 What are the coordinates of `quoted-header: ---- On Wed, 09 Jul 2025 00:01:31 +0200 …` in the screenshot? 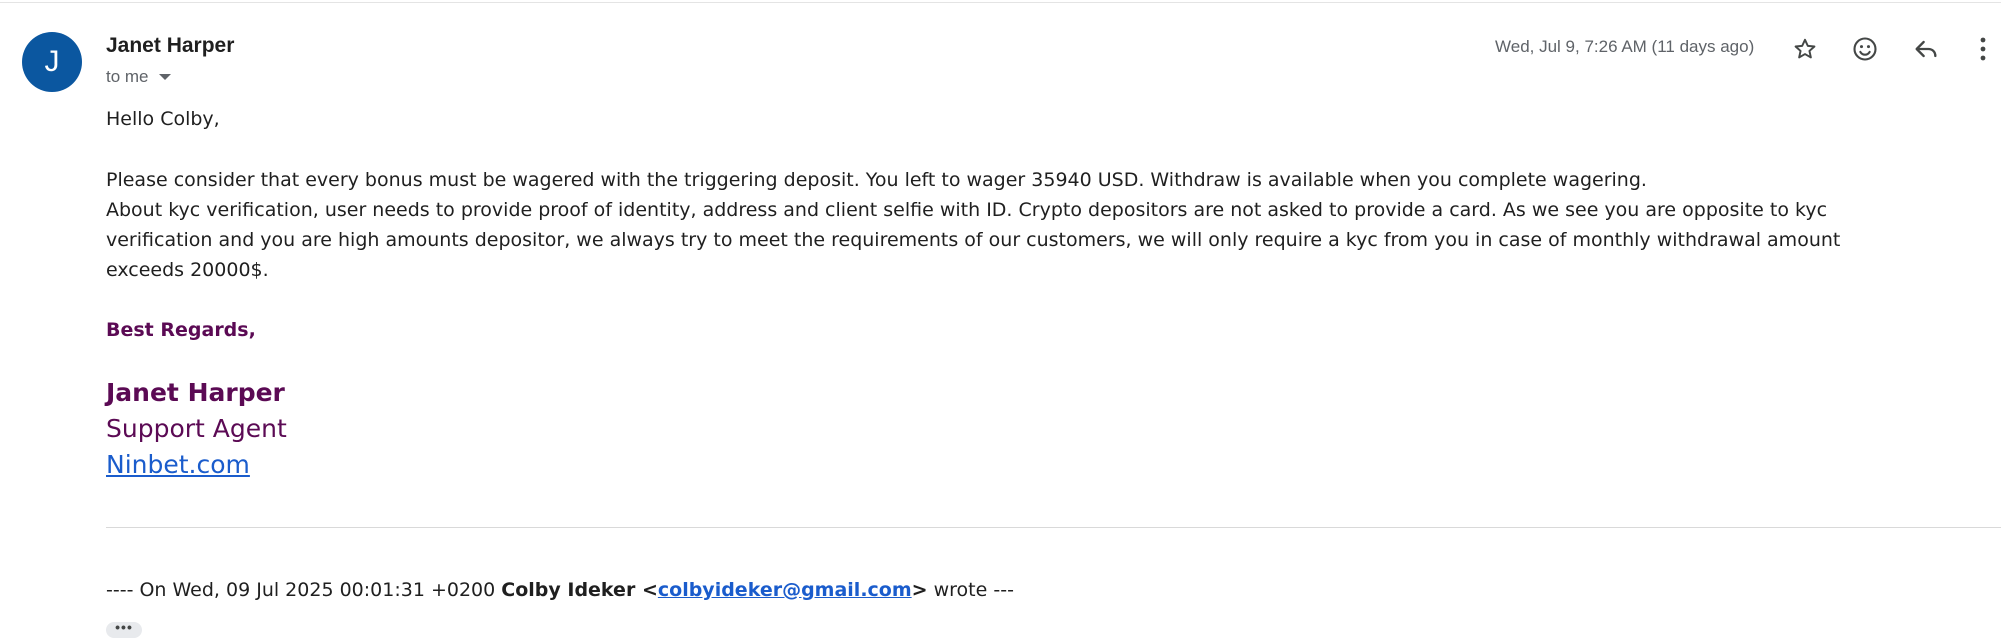 It's located at (560, 590).